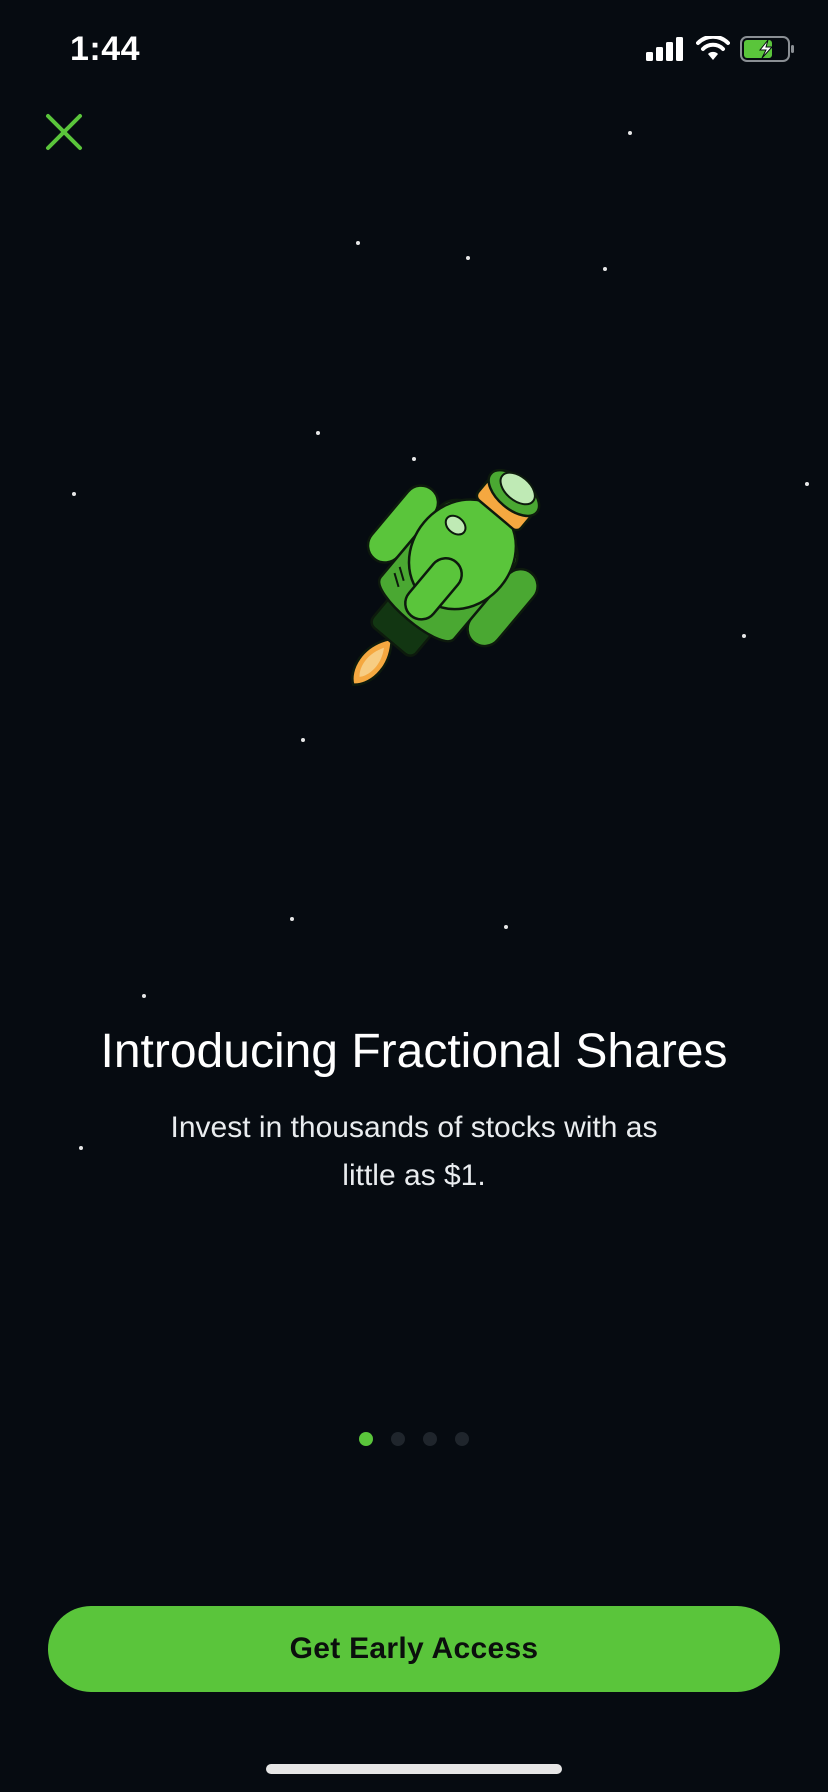 This screenshot has width=828, height=1792. I want to click on wifi-icon, so click(713, 48).